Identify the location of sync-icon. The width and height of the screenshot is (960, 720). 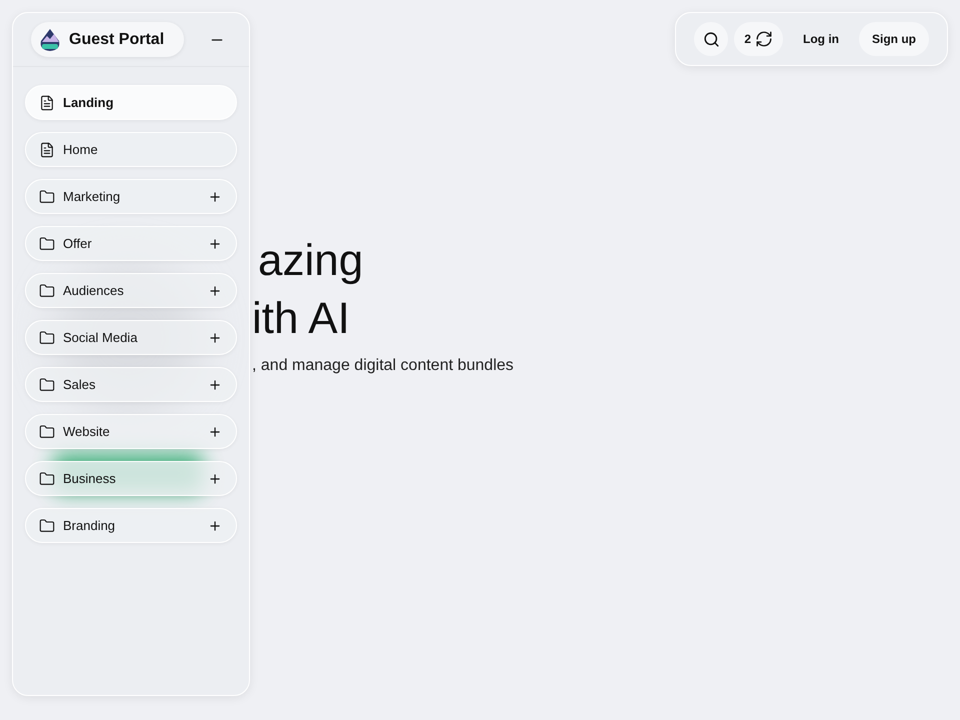
(764, 39).